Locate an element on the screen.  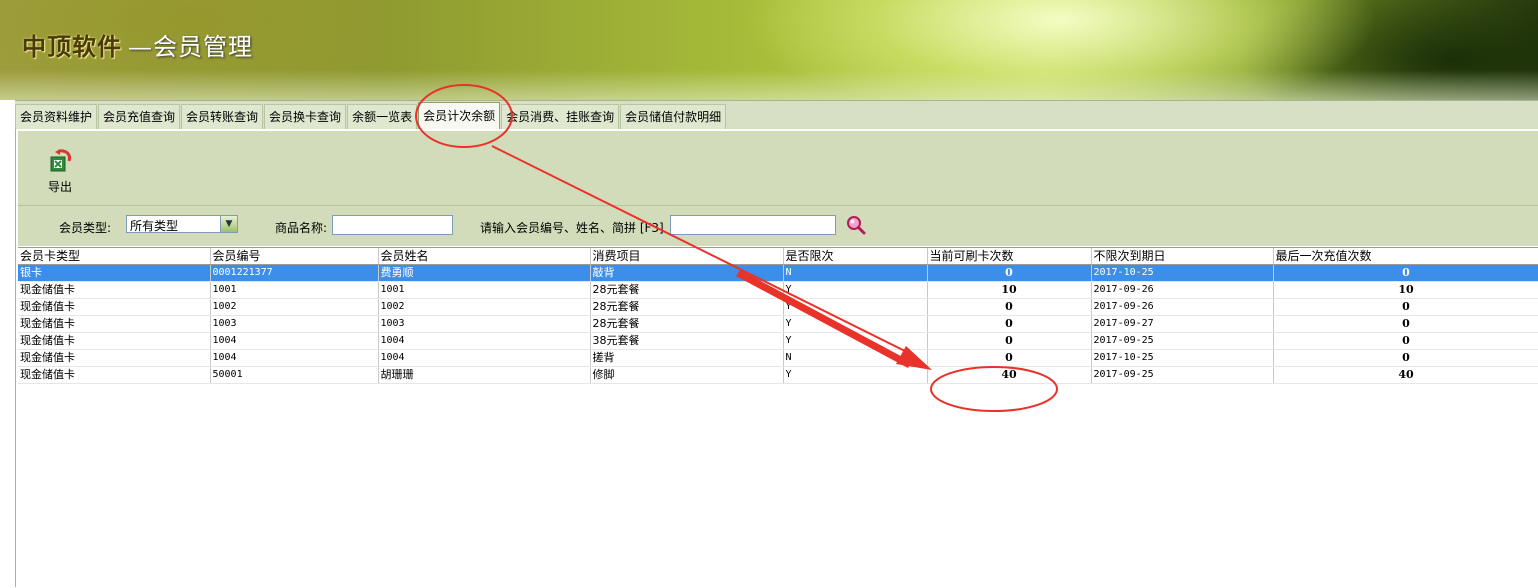
member-search-input is located at coordinates (753, 225).